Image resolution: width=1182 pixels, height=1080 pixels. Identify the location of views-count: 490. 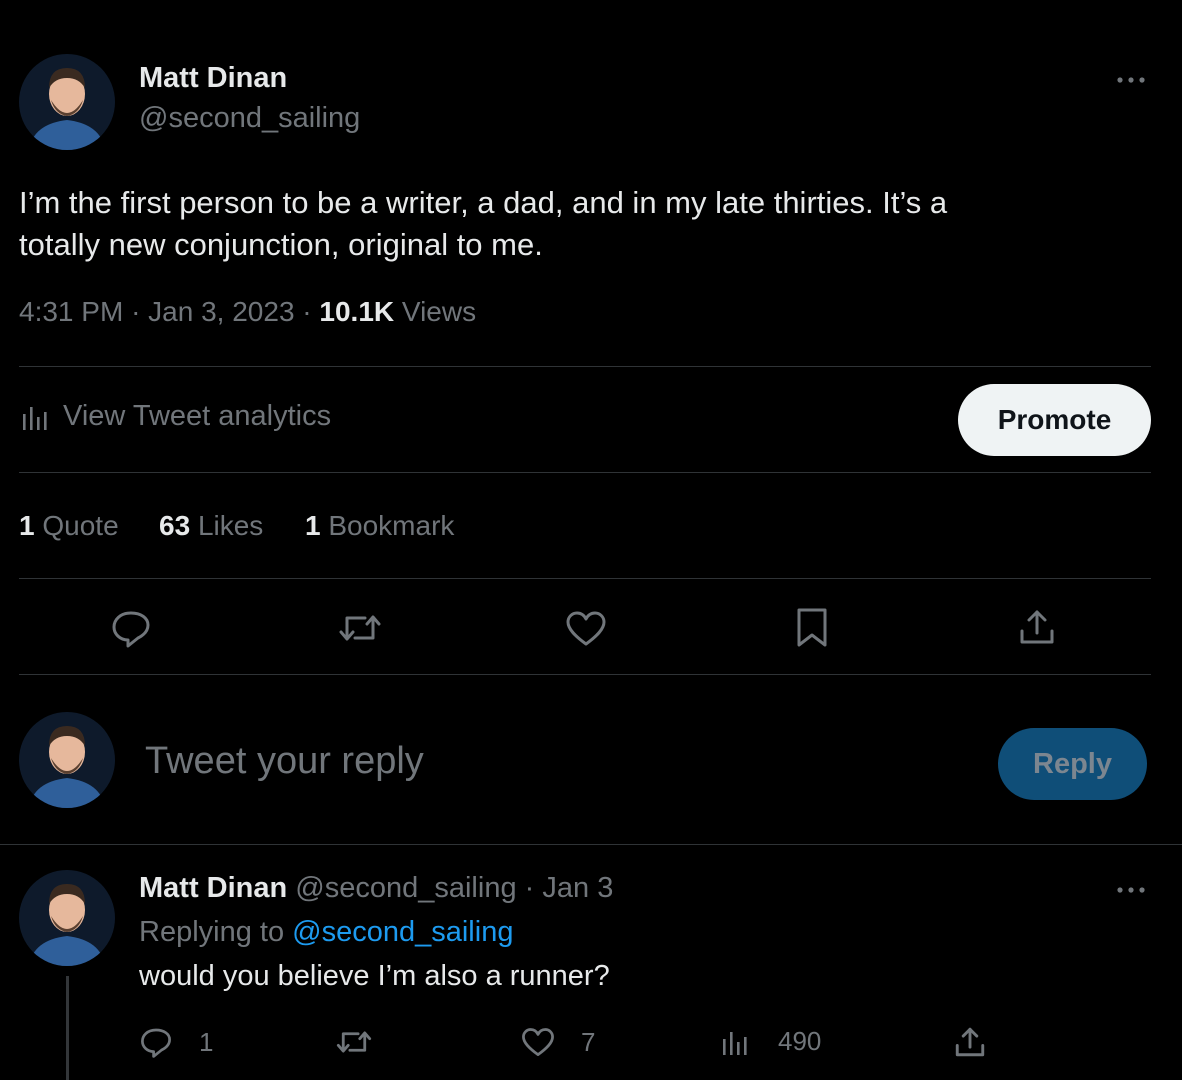
(800, 1041).